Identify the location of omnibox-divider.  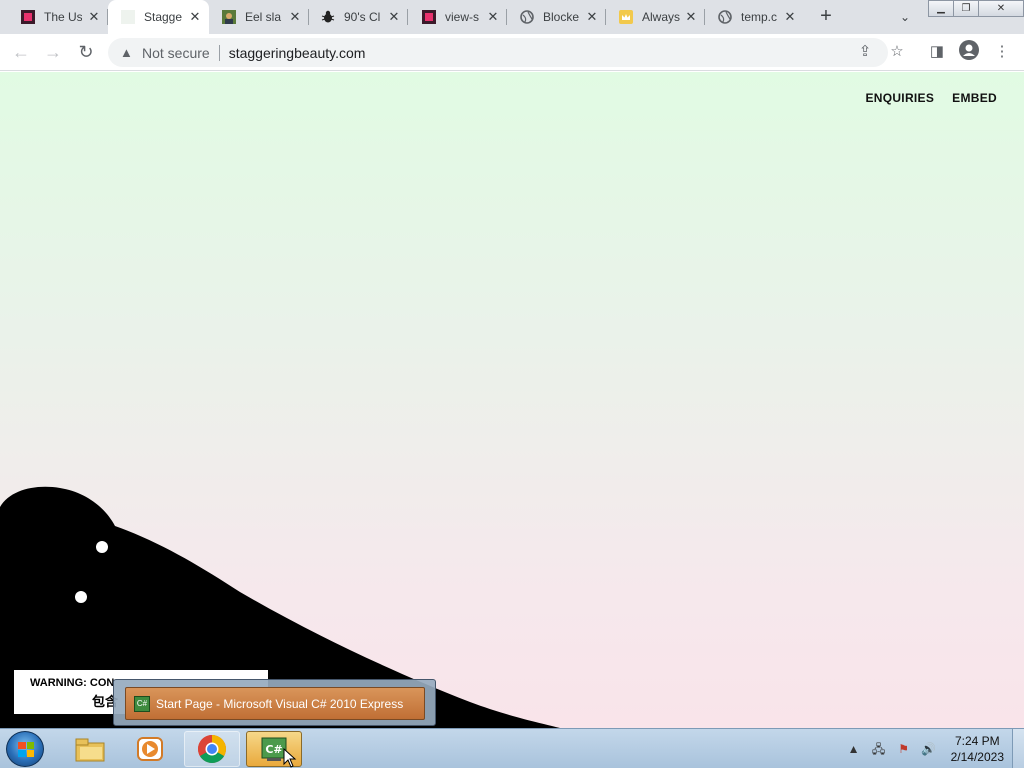
(219, 52).